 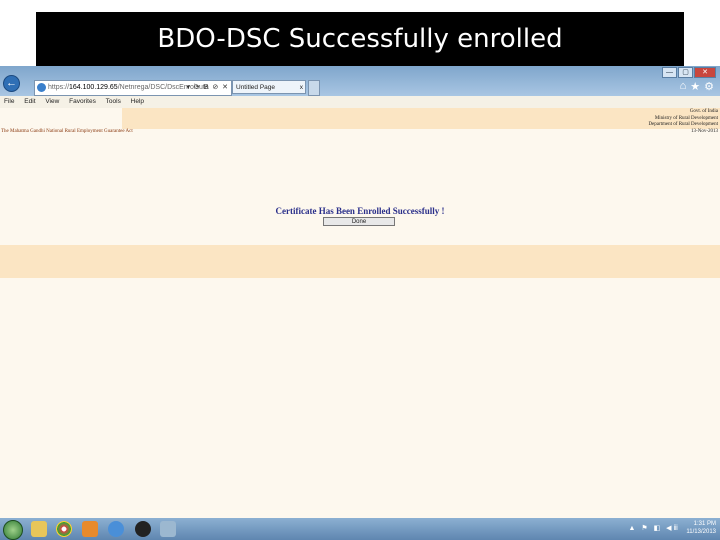 What do you see at coordinates (360, 529) in the screenshot?
I see `taskbar: ▲ ⚑ ◧ ◀ⅲ 1:31 PM 11/13/2013` at bounding box center [360, 529].